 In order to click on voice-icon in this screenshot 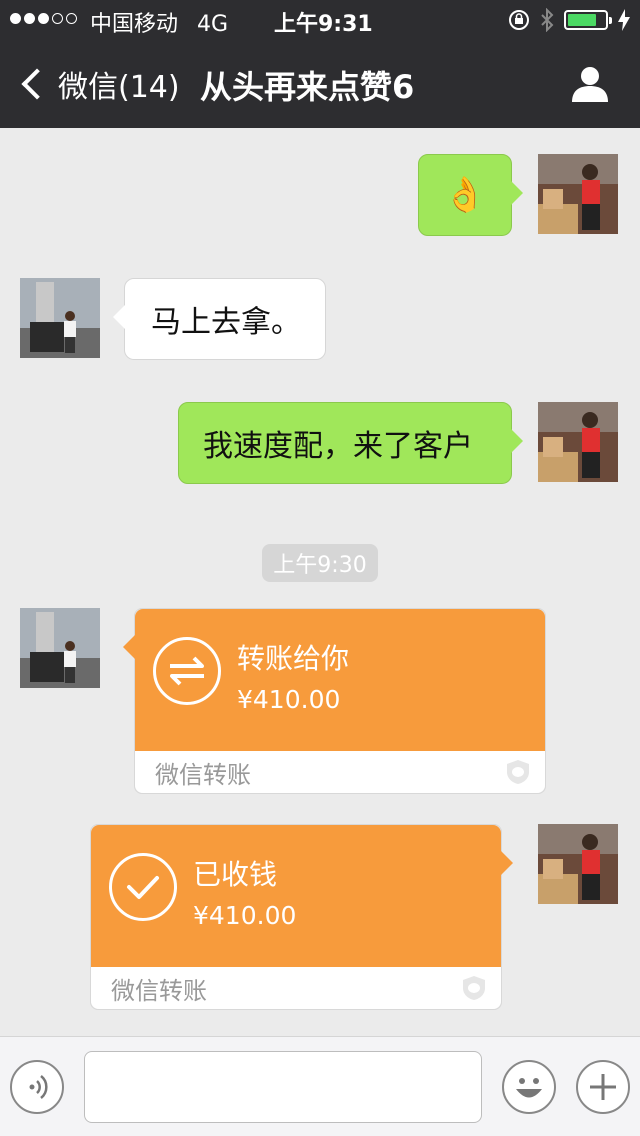, I will do `click(38, 1087)`.